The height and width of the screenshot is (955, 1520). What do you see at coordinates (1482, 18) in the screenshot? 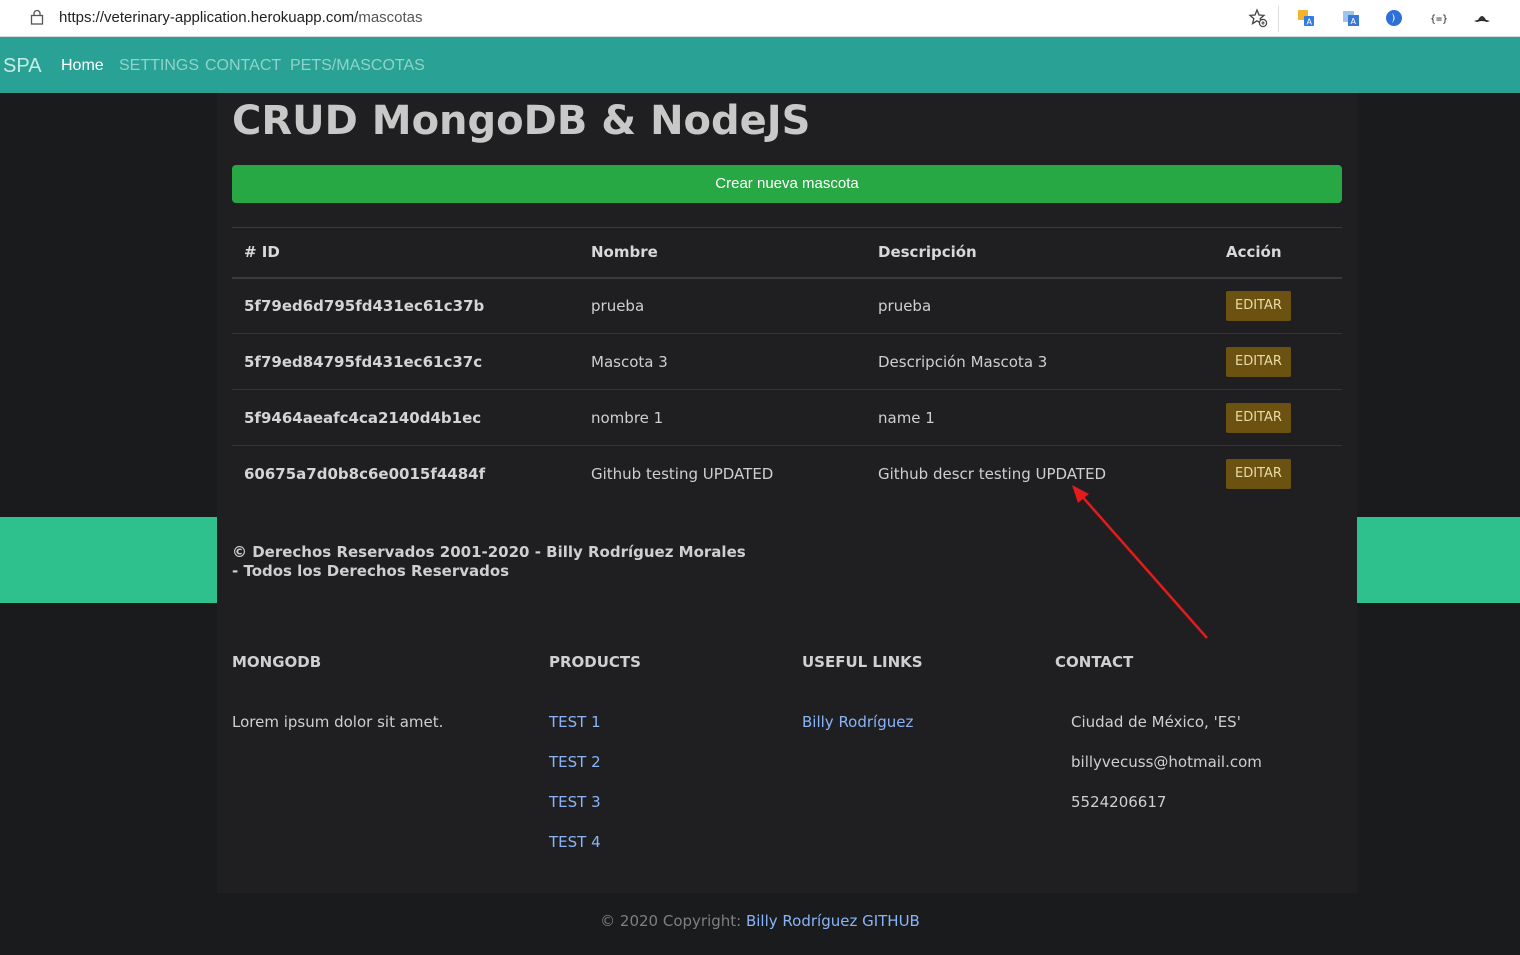
I see `hat-extension-icon` at bounding box center [1482, 18].